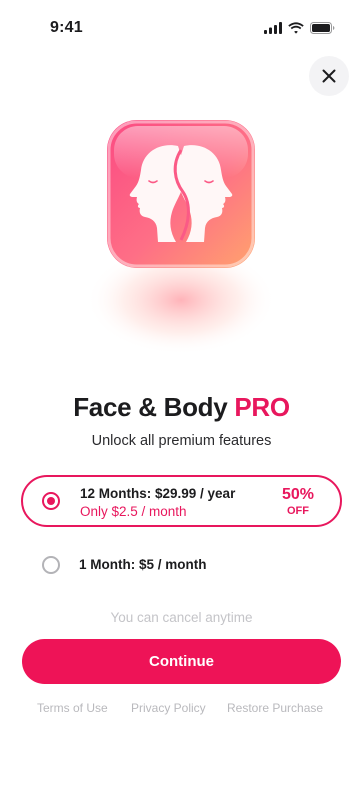  What do you see at coordinates (143, 564) in the screenshot?
I see `plan-monthly-price: 1 Month: $5 / month` at bounding box center [143, 564].